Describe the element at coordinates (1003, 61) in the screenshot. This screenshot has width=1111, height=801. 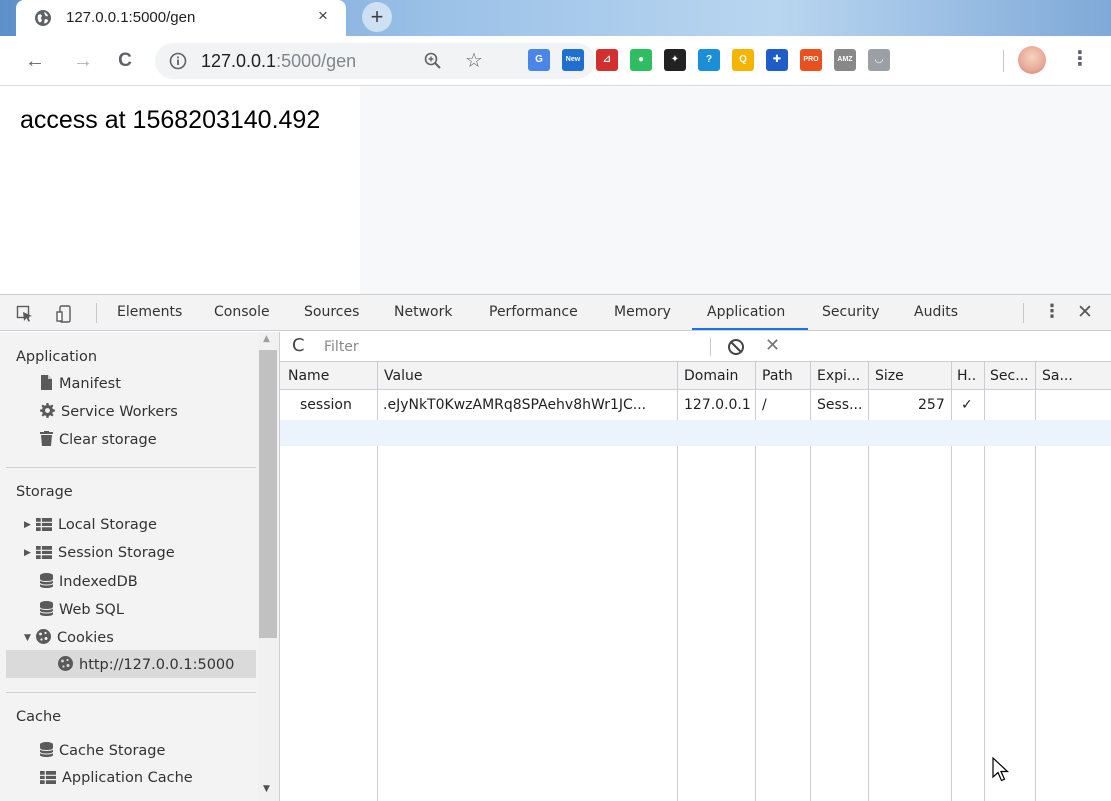
I see `toolbar-divider` at that location.